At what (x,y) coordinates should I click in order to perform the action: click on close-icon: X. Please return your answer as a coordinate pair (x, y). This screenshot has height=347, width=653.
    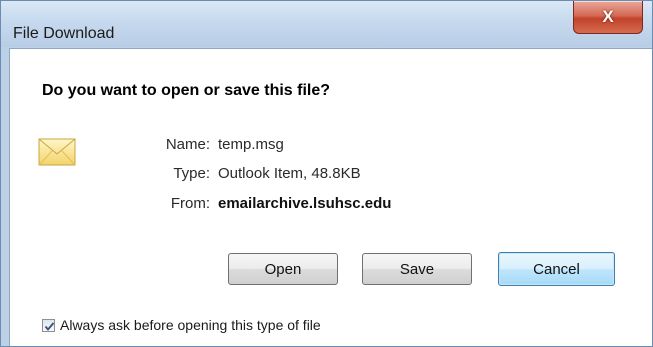
    Looking at the image, I should click on (608, 16).